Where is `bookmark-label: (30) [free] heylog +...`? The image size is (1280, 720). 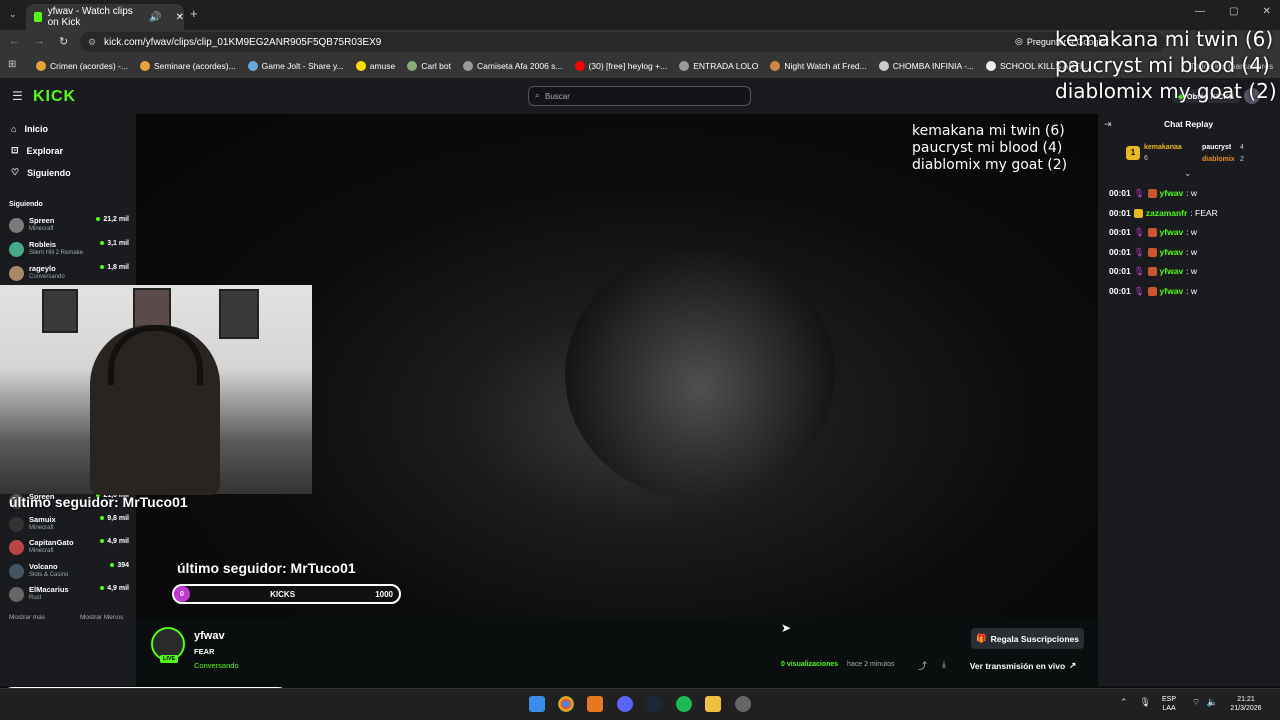 bookmark-label: (30) [free] heylog +... is located at coordinates (628, 66).